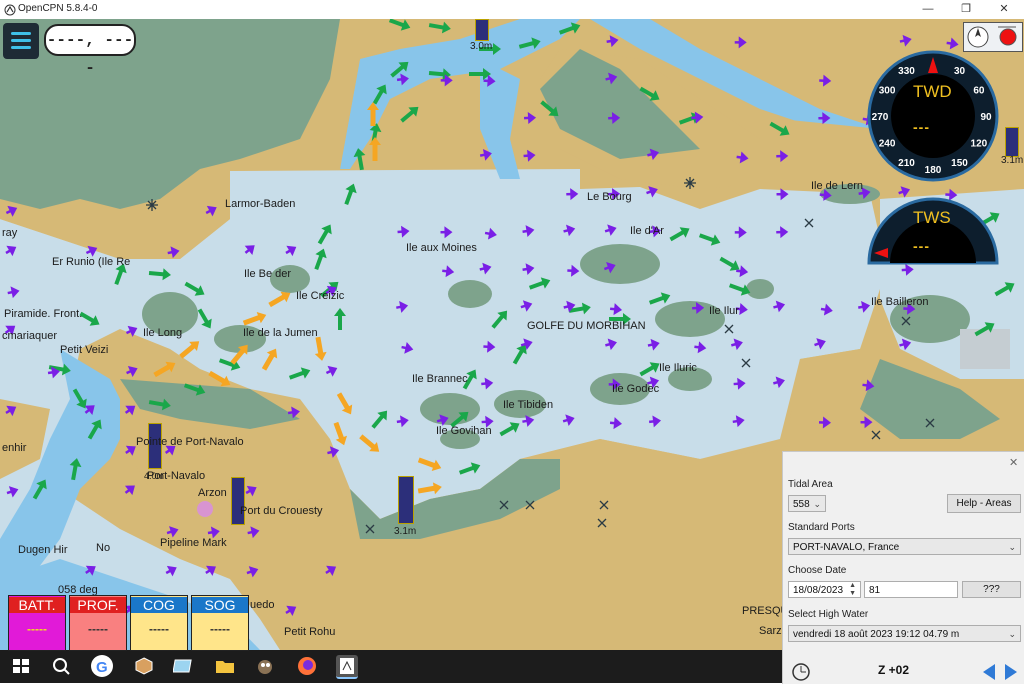 Image resolution: width=1024 pixels, height=687 pixels. I want to click on tide-station-bar-right, so click(1012, 142).